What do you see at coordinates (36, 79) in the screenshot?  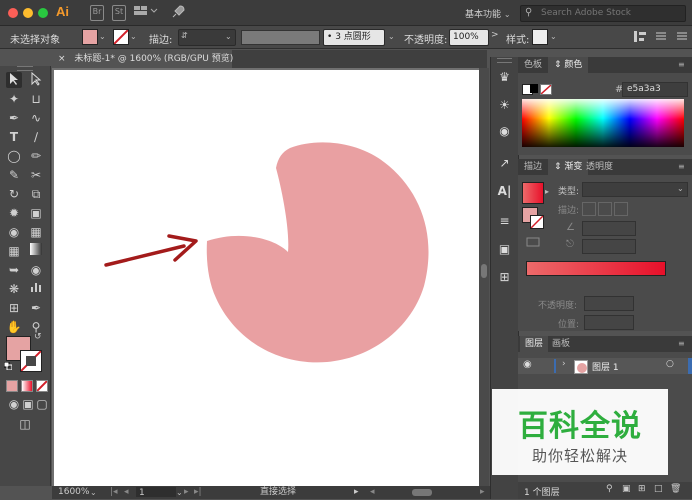 I see `direct-selection-tool-icon` at bounding box center [36, 79].